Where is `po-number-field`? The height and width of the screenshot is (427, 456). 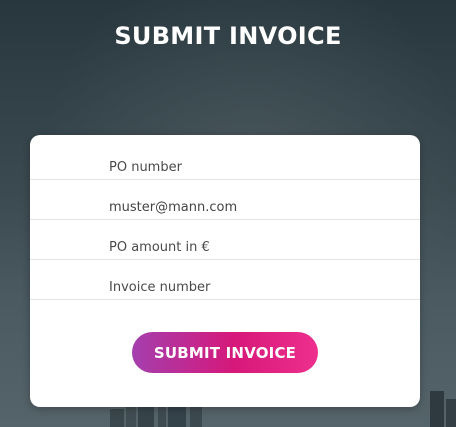 po-number-field is located at coordinates (225, 160).